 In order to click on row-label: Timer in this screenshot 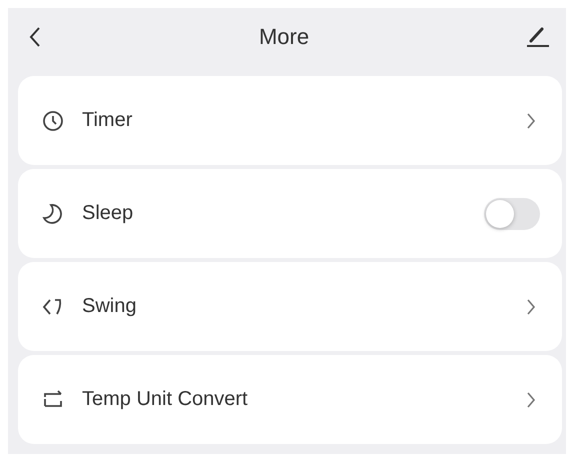, I will do `click(108, 120)`.